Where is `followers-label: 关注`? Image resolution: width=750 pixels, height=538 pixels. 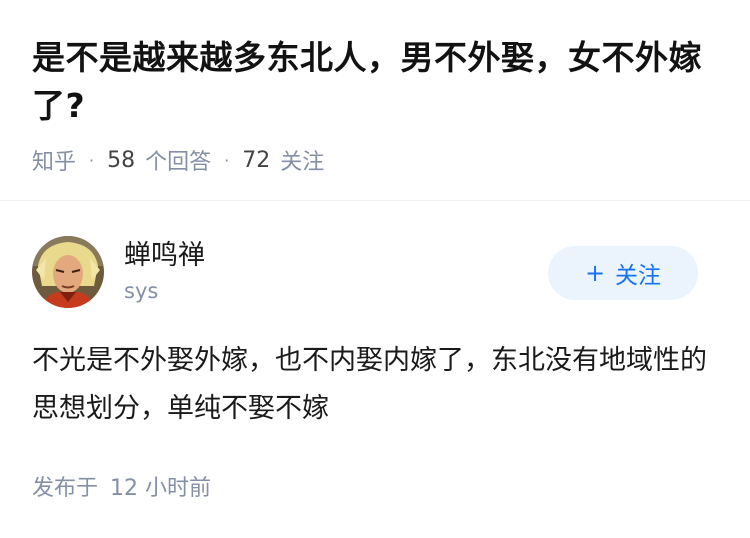 followers-label: 关注 is located at coordinates (302, 162).